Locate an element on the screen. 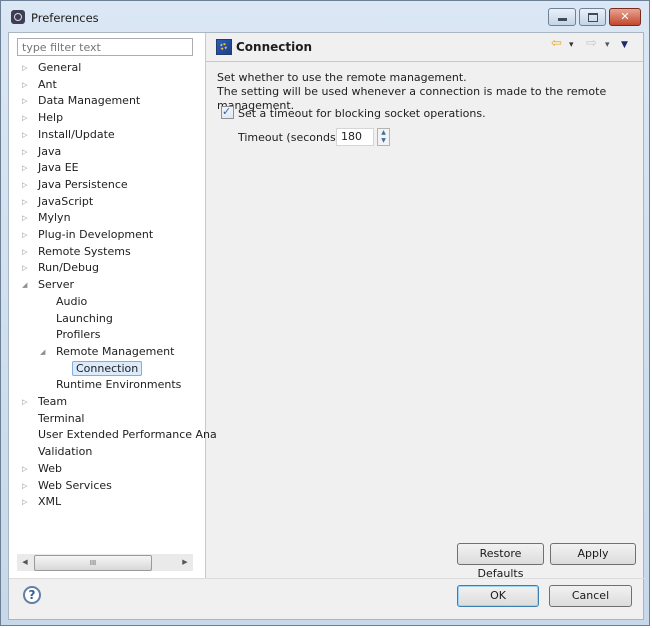 The height and width of the screenshot is (628, 652). back-history-dropdown-icon: ▾ is located at coordinates (571, 45).